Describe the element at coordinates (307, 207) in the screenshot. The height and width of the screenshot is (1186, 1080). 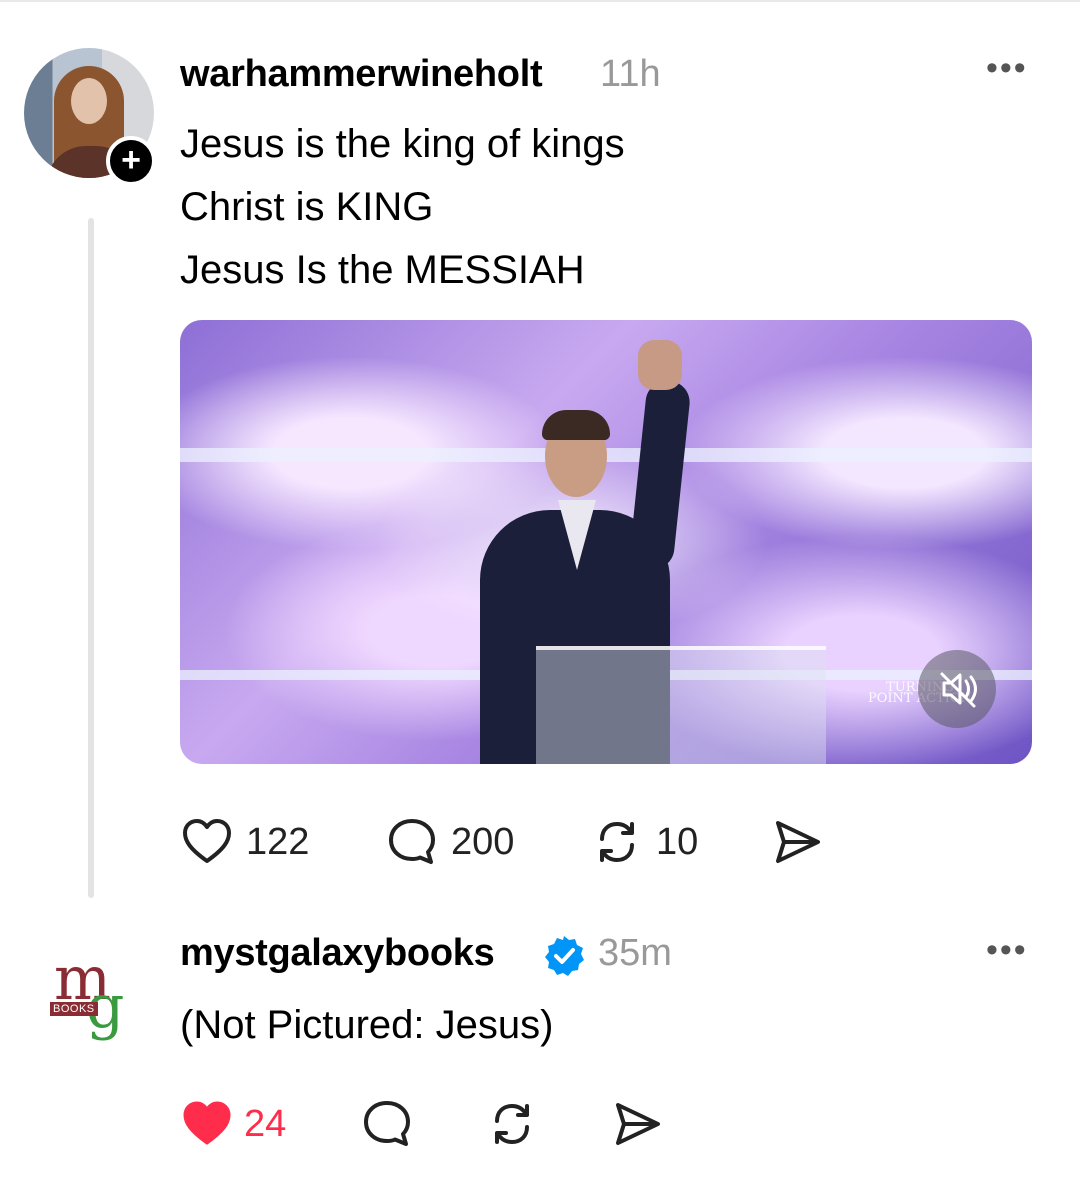
I see `post-text-line: Christ is KING` at that location.